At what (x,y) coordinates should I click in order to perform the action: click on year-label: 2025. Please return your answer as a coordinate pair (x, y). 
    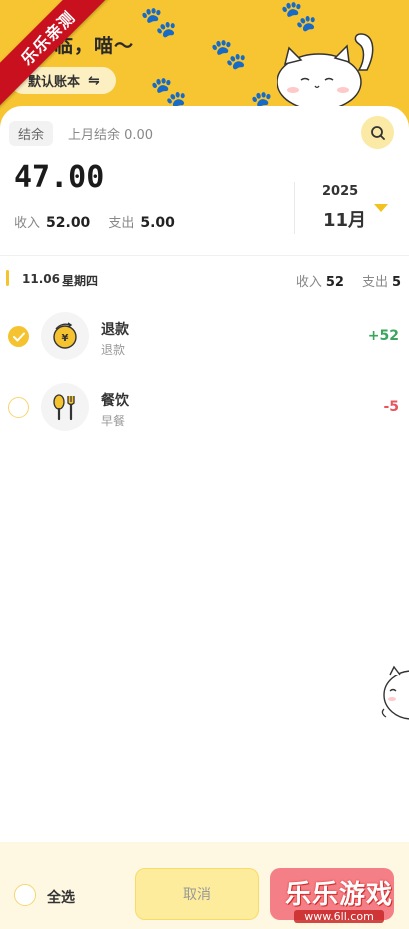
    Looking at the image, I should click on (340, 191).